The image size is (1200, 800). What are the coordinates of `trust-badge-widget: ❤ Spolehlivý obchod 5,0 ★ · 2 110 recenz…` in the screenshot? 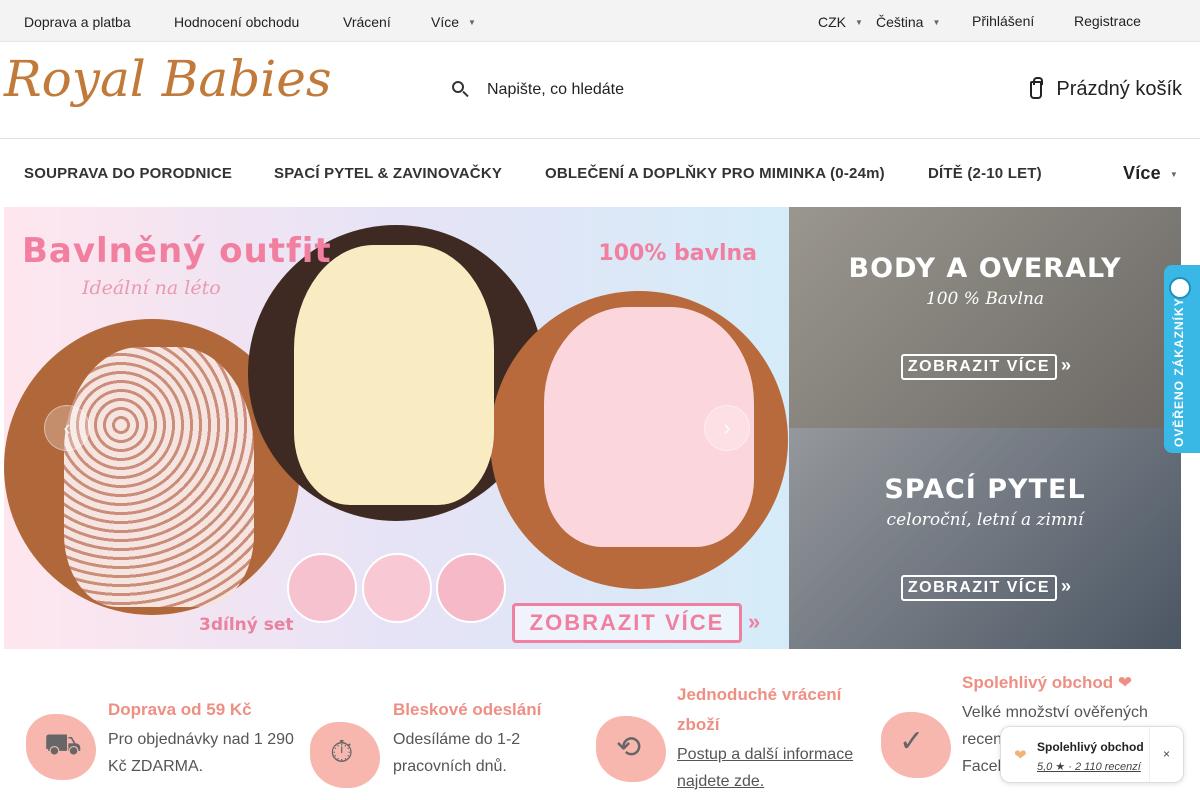 It's located at (1092, 754).